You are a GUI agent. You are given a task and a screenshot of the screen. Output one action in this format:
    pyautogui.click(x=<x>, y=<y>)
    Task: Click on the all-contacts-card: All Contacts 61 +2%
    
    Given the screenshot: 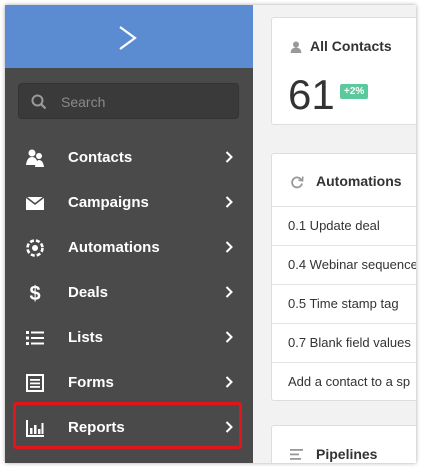 What is the action you would take?
    pyautogui.click(x=343, y=71)
    